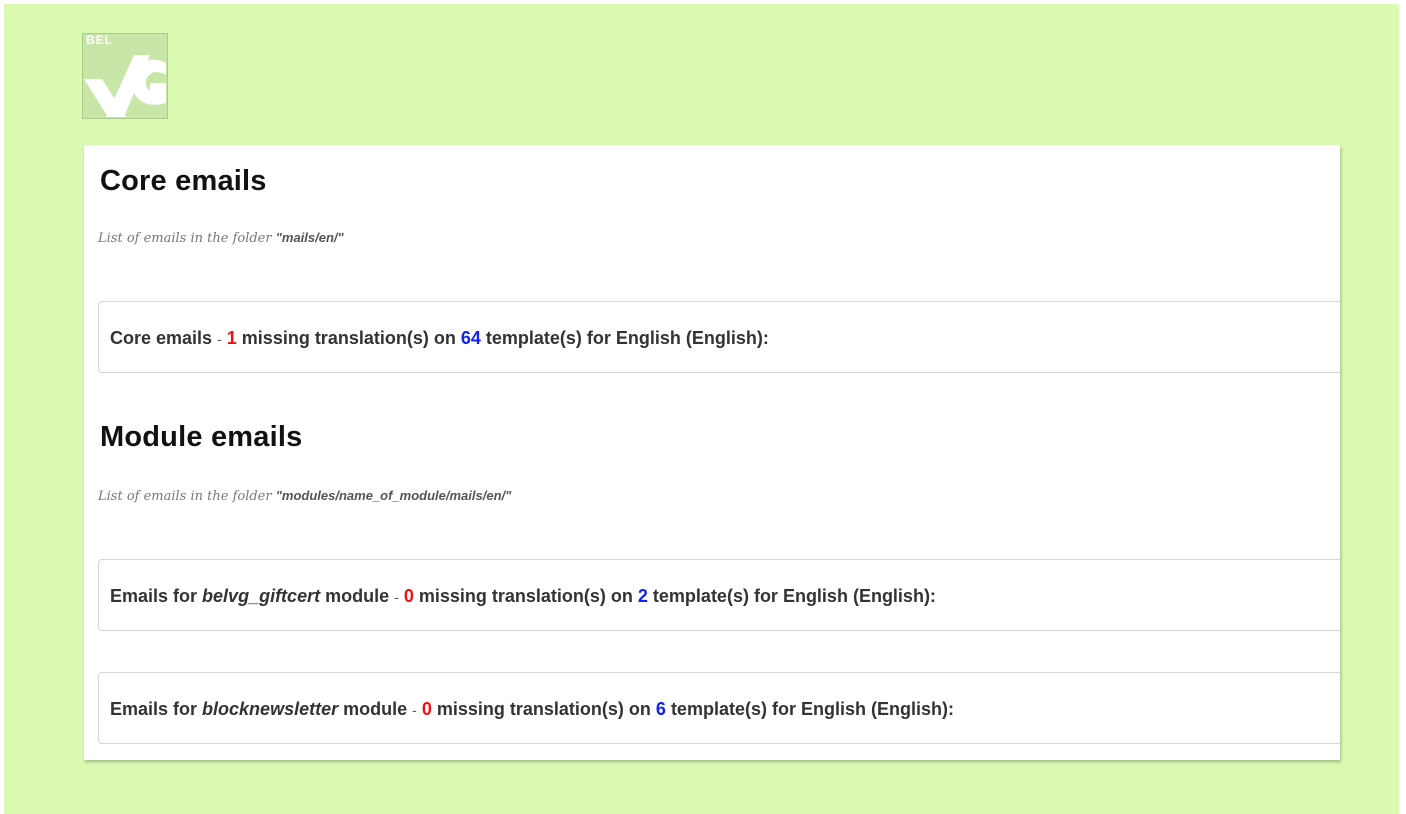  What do you see at coordinates (125, 76) in the screenshot?
I see `belvg-logo-icon: BEL` at bounding box center [125, 76].